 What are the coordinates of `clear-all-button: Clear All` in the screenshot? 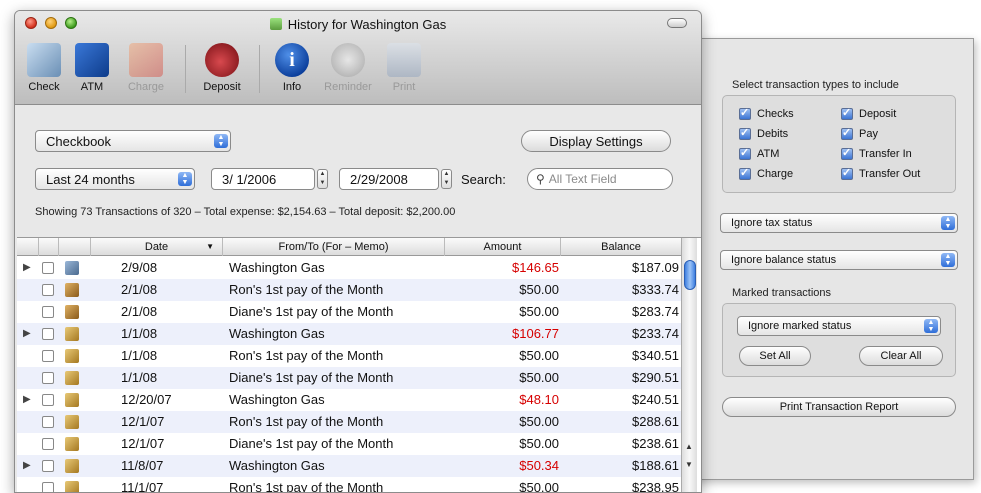 It's located at (901, 356).